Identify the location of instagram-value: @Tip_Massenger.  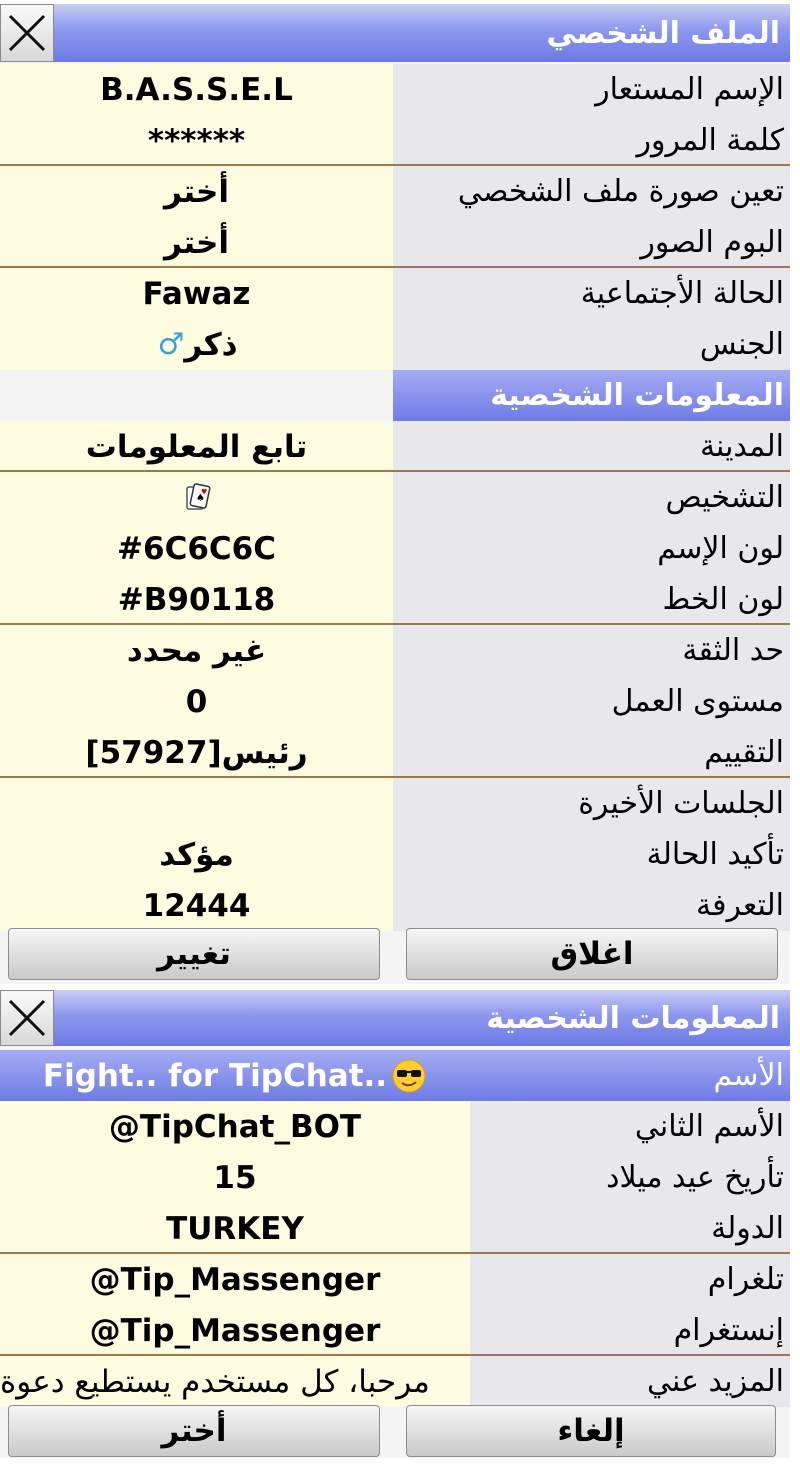
(235, 1330).